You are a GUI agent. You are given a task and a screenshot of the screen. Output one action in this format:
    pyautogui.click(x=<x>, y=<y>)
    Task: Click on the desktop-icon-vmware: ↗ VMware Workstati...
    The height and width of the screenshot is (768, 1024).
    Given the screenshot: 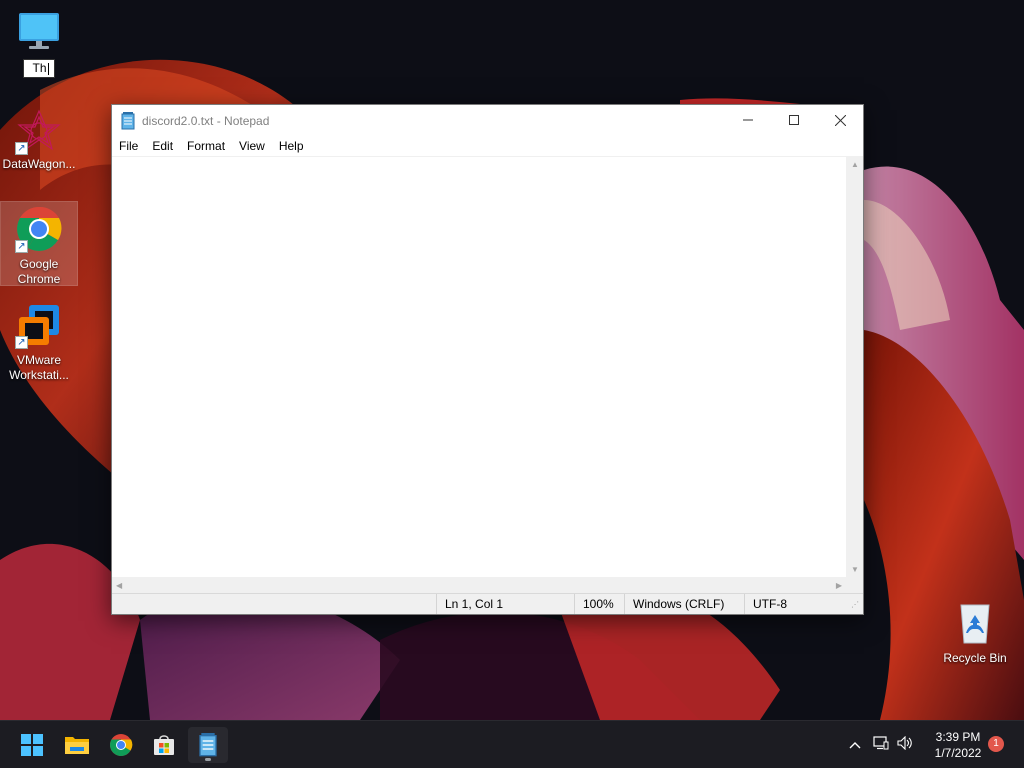 What is the action you would take?
    pyautogui.click(x=39, y=340)
    